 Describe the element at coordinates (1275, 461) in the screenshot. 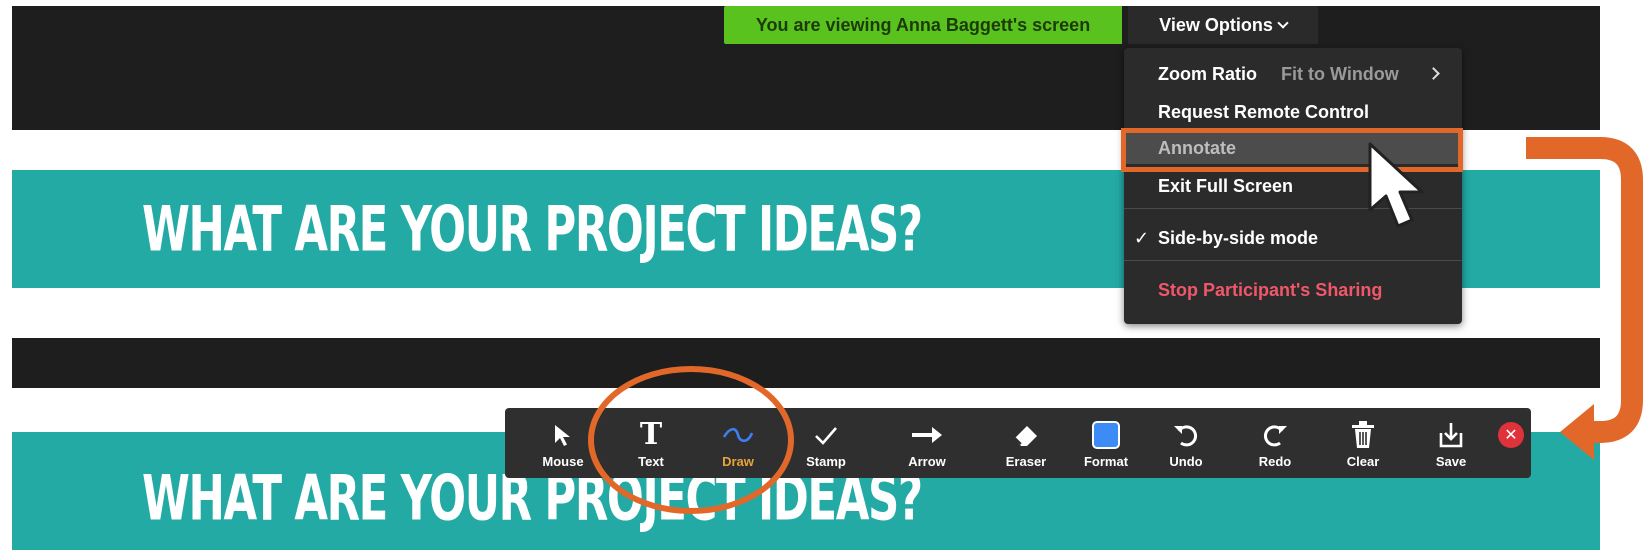

I see `tool-label: Redo` at that location.